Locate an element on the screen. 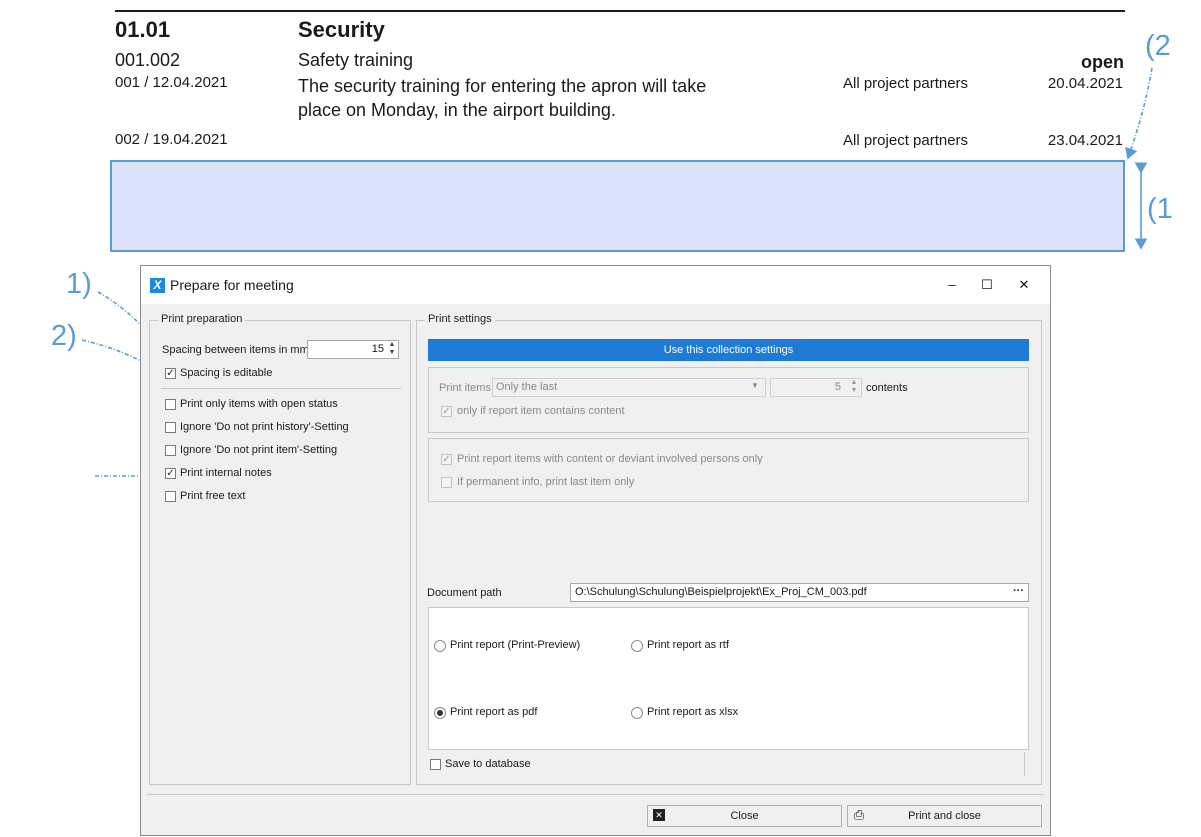  save-row-divider is located at coordinates (1024, 764).